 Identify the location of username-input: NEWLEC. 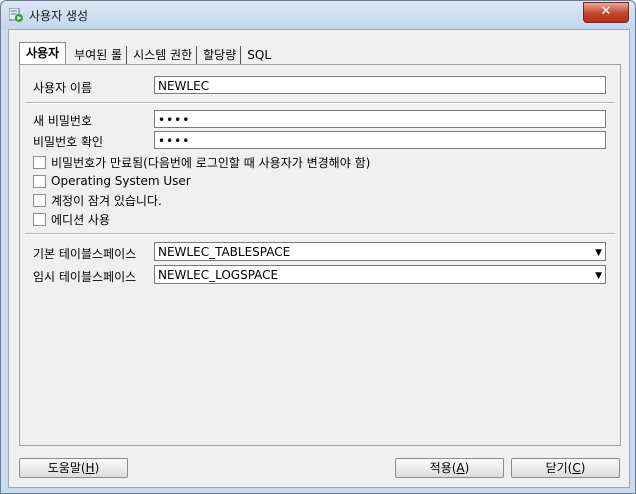
(380, 85).